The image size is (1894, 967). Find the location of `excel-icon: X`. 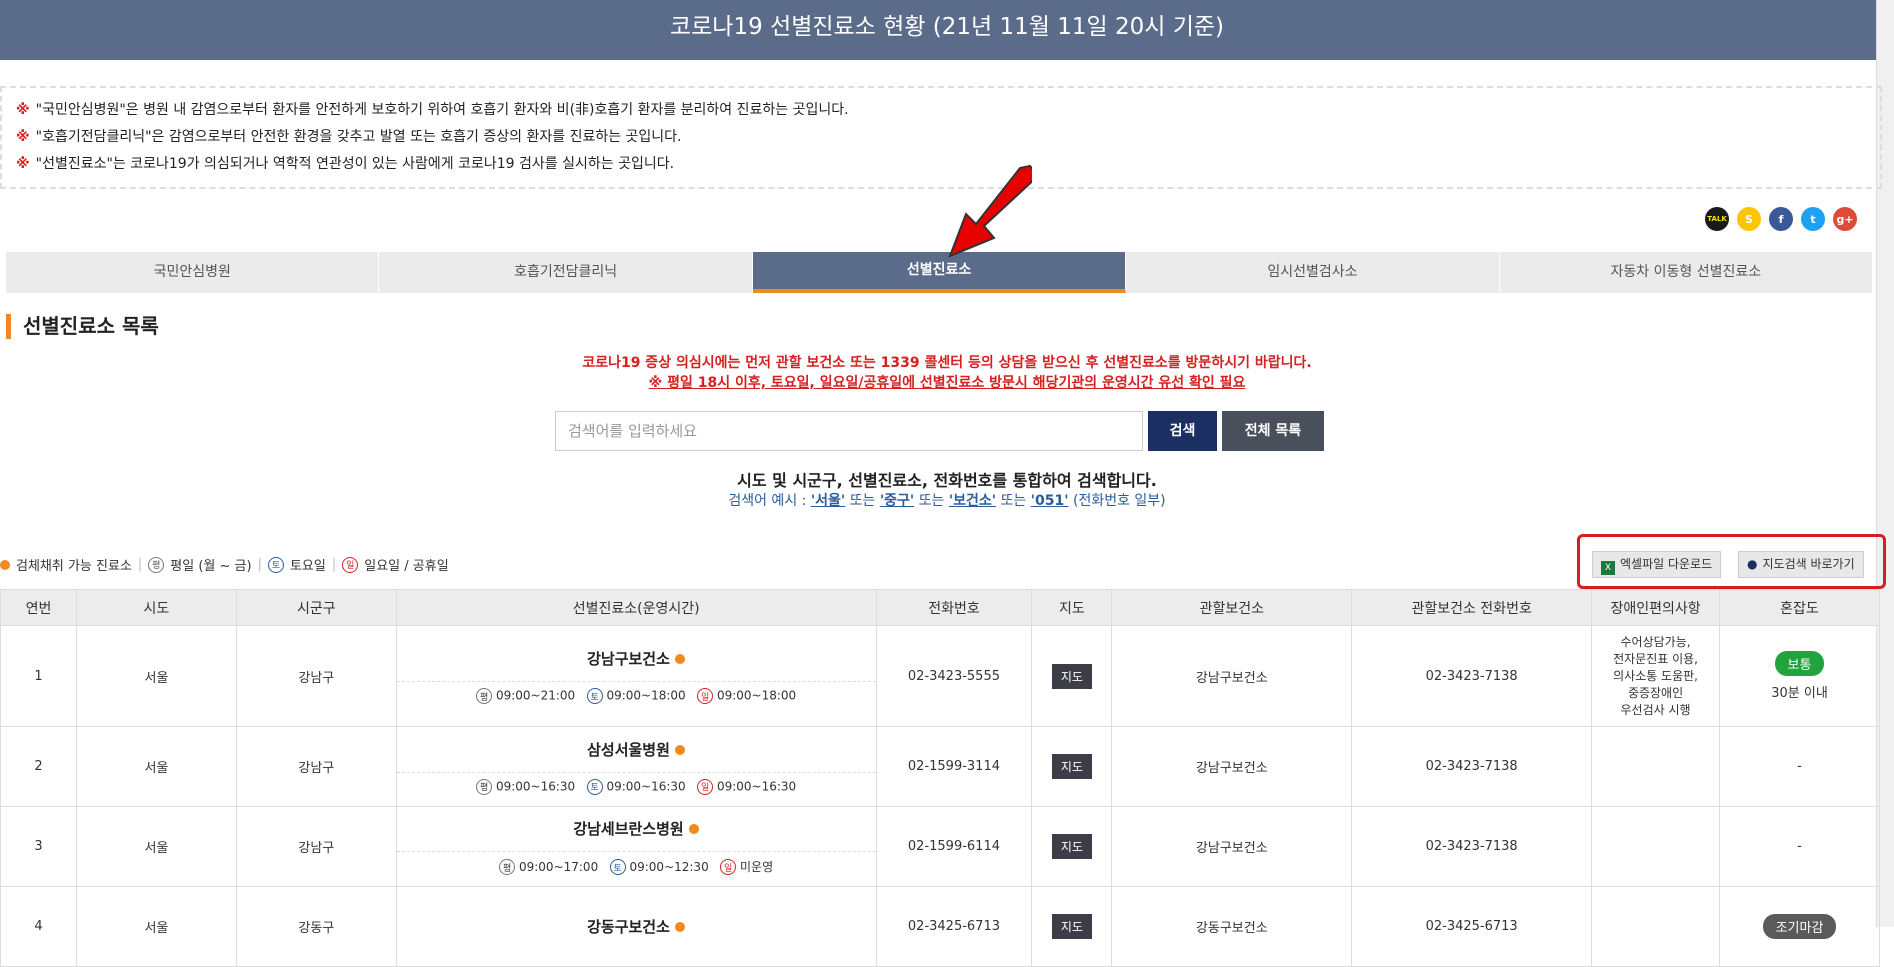

excel-icon: X is located at coordinates (1608, 568).